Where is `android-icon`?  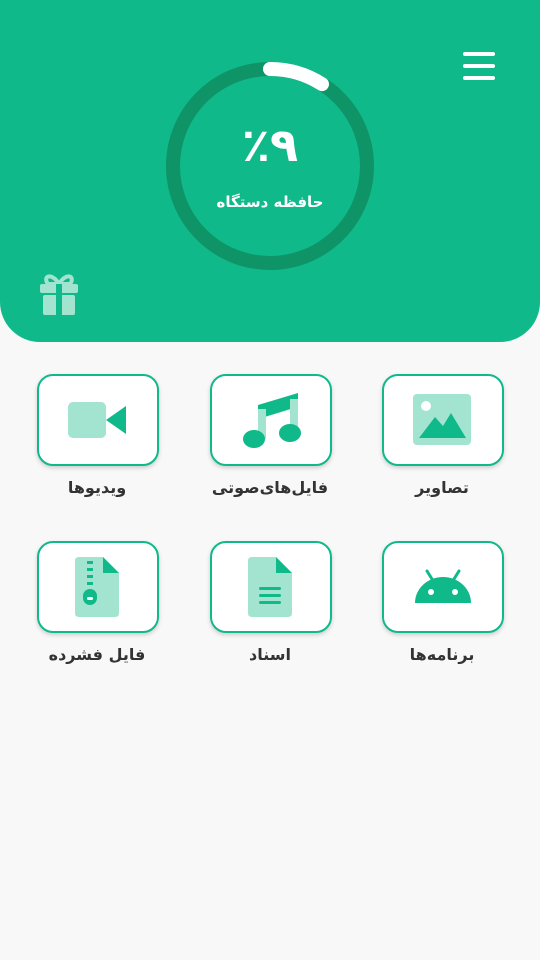 android-icon is located at coordinates (443, 586).